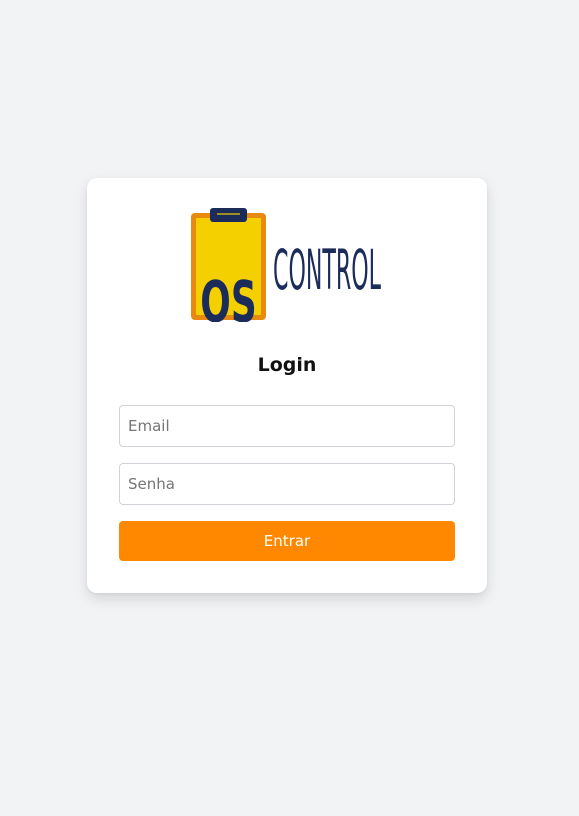 Image resolution: width=579 pixels, height=816 pixels. What do you see at coordinates (228, 265) in the screenshot?
I see `clipboard-icon: OS` at bounding box center [228, 265].